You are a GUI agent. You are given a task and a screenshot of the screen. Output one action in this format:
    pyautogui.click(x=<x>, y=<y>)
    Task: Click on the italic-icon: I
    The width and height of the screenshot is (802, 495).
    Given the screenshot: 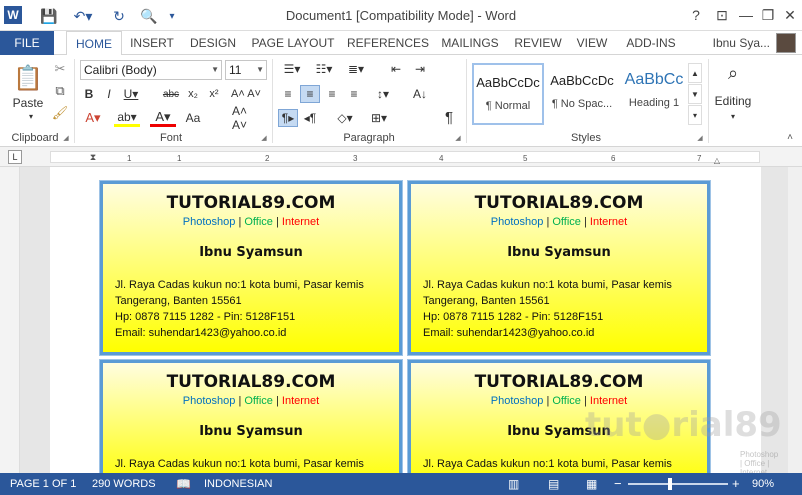 What is the action you would take?
    pyautogui.click(x=109, y=94)
    